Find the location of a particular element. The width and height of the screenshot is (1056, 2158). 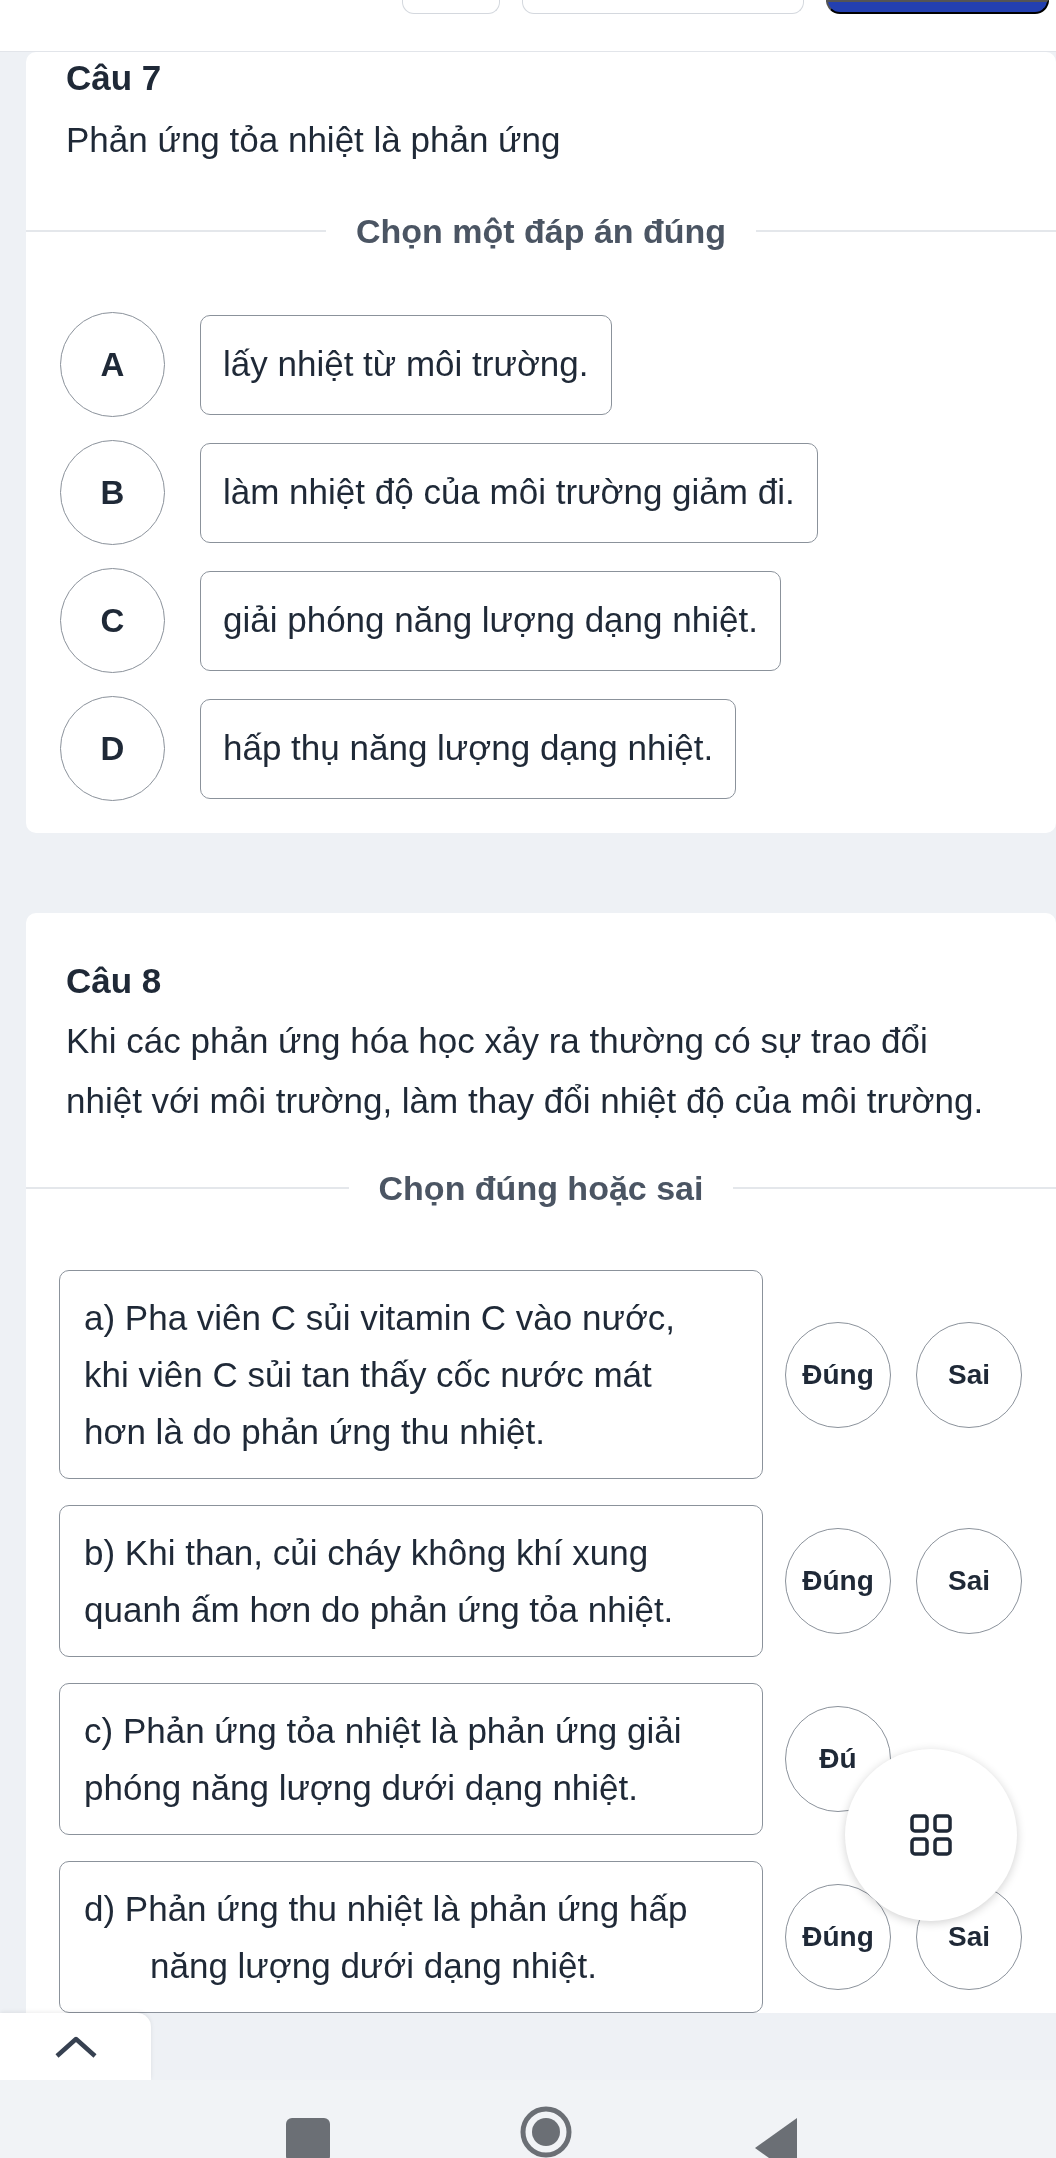

question-number: Câu 8 is located at coordinates (114, 981).